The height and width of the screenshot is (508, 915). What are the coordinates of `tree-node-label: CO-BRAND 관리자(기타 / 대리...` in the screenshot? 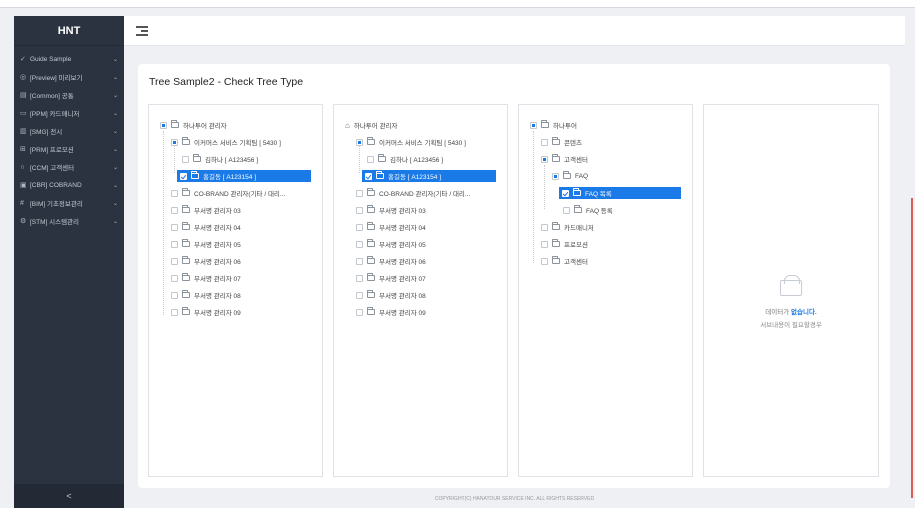 It's located at (425, 194).